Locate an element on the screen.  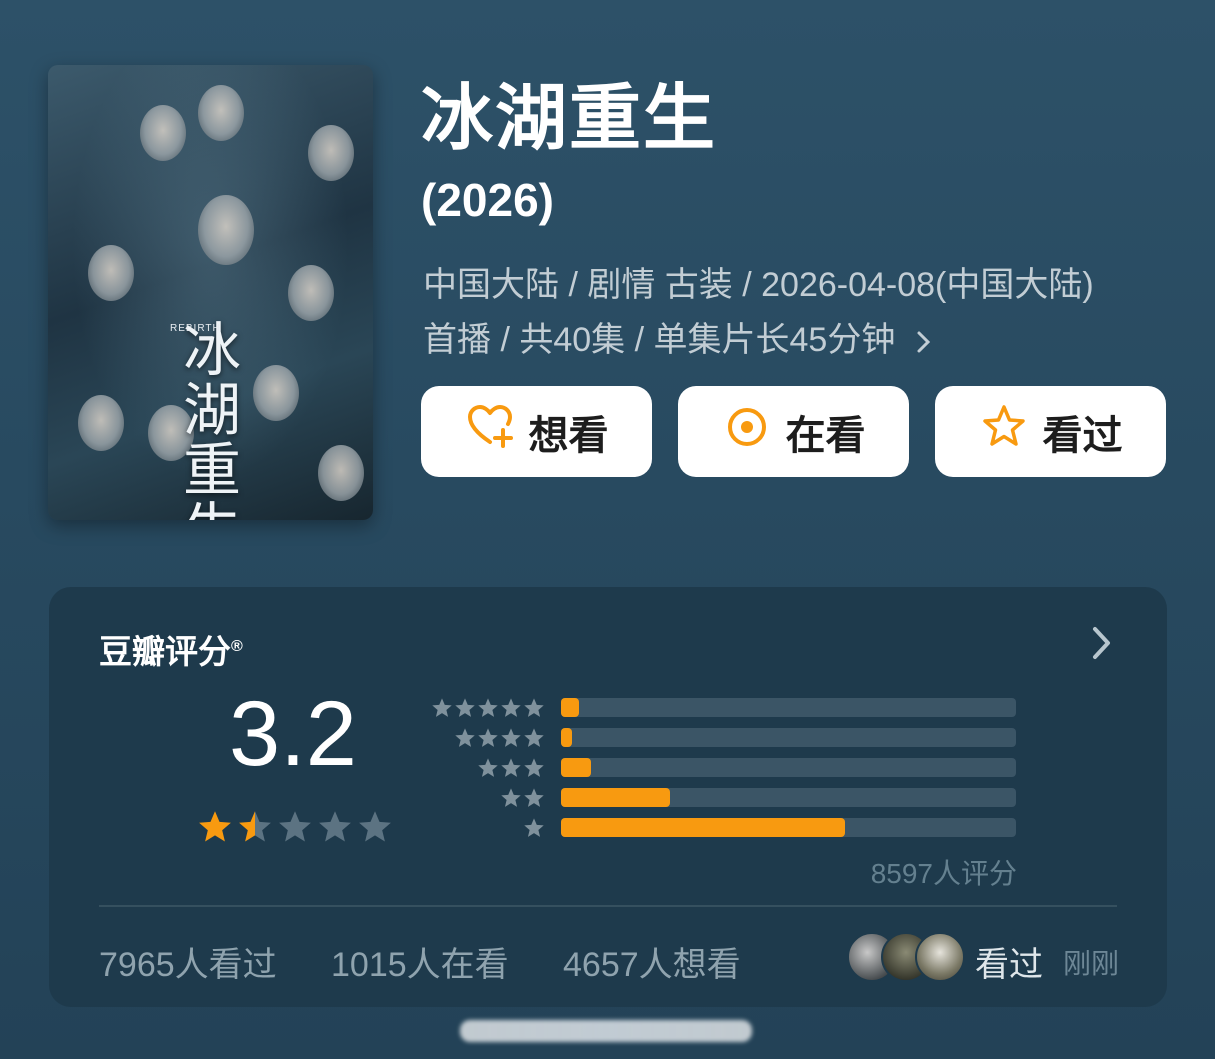
want-to-watch-button: 想看 is located at coordinates (536, 431).